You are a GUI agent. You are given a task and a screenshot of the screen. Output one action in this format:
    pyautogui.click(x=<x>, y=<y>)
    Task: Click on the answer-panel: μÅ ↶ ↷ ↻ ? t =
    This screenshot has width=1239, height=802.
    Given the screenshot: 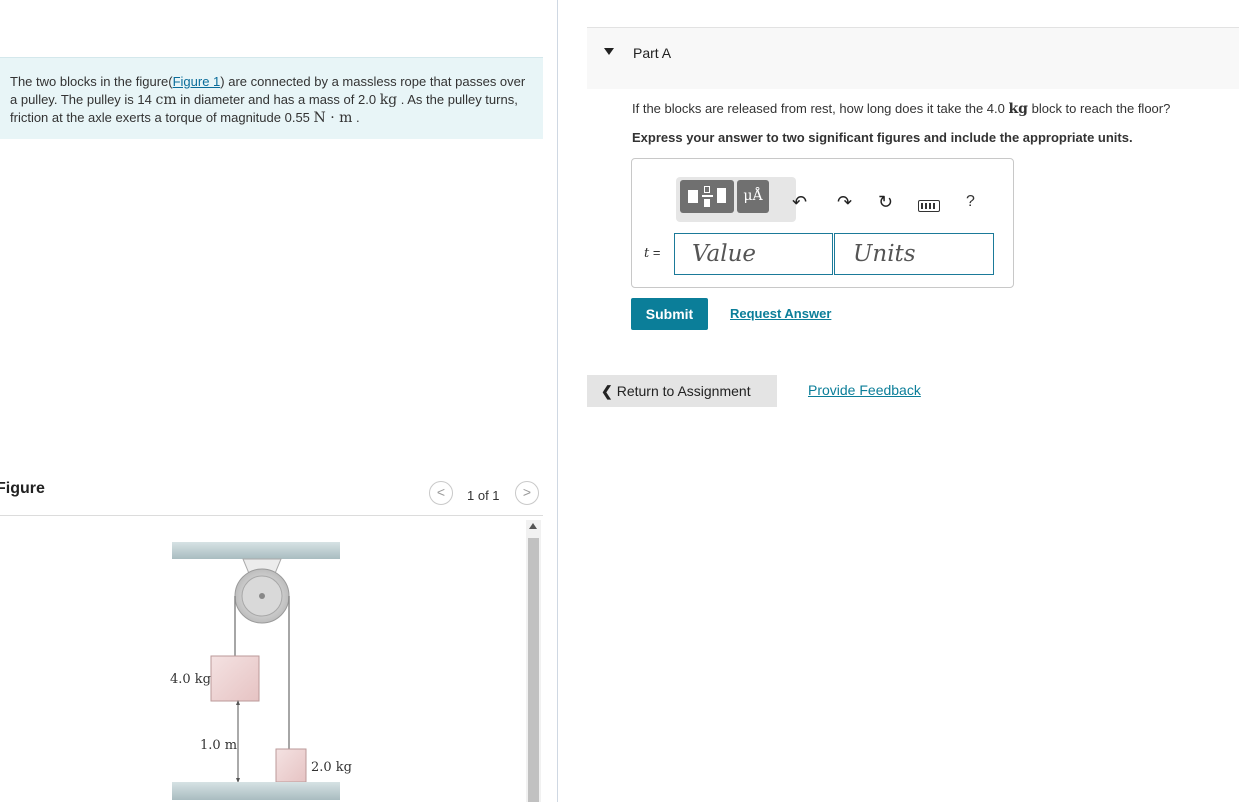 What is the action you would take?
    pyautogui.click(x=822, y=223)
    